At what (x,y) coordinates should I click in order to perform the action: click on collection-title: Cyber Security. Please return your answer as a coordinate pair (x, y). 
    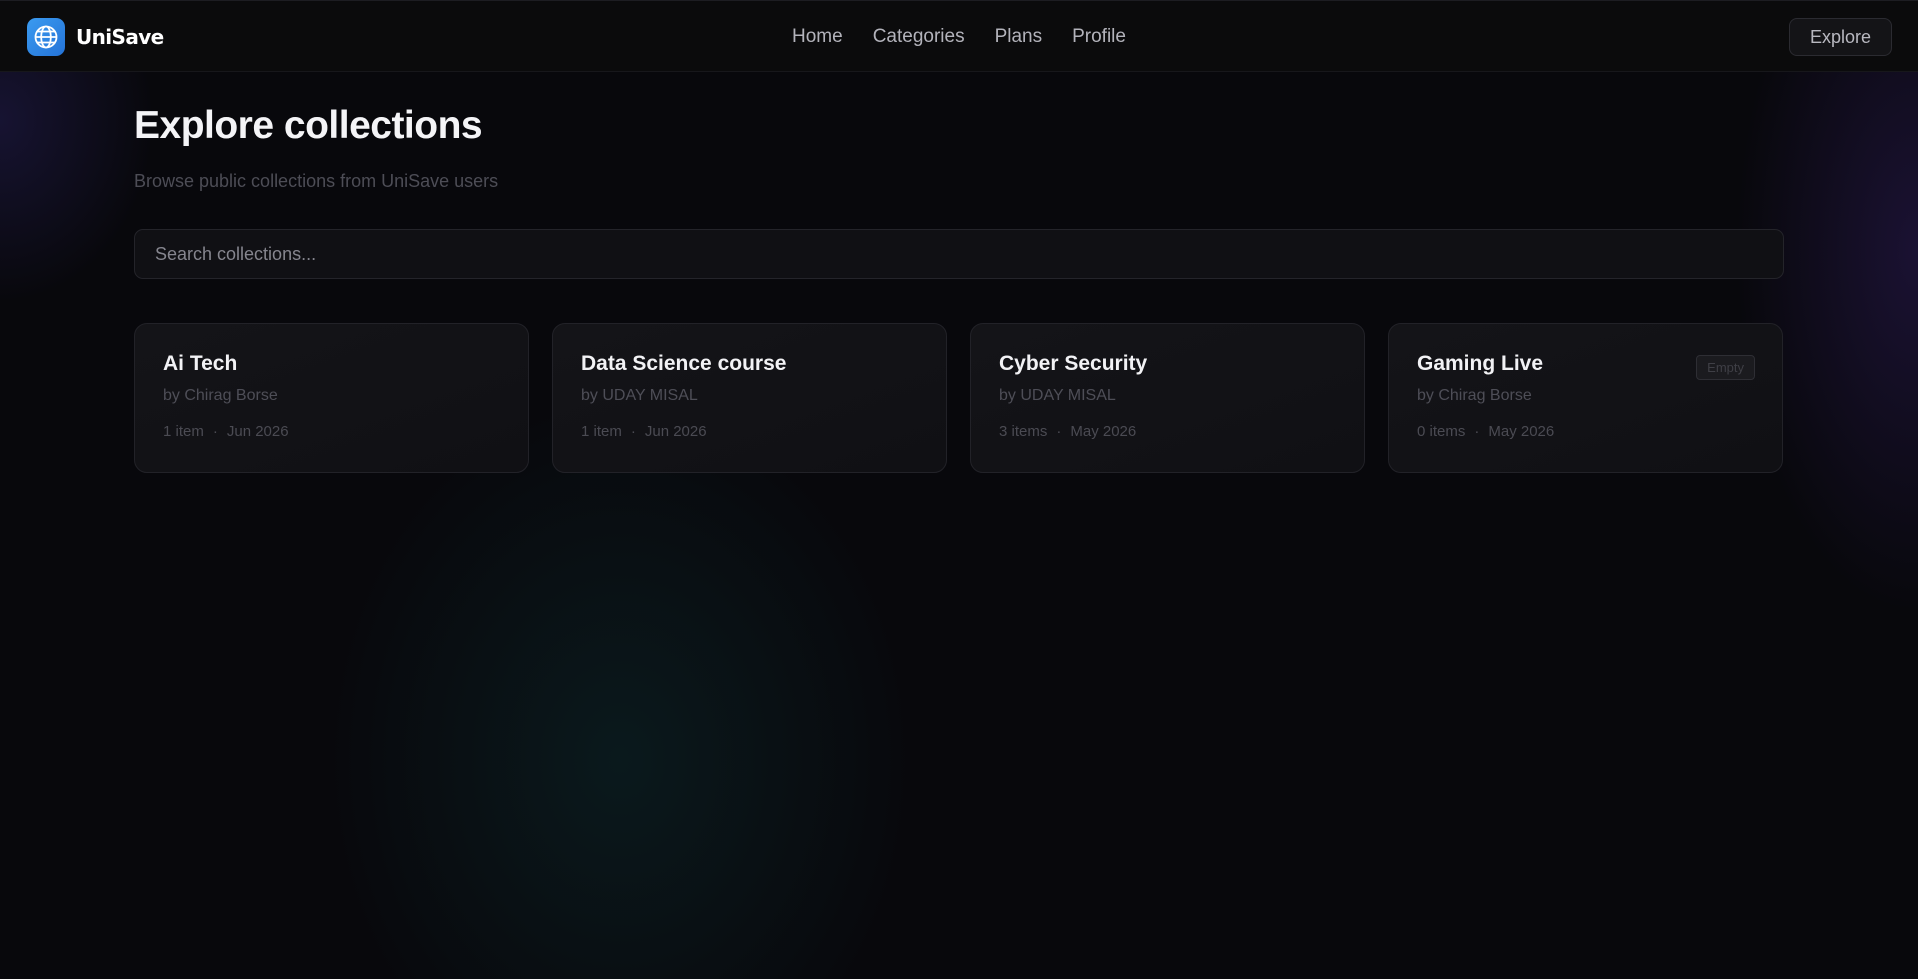
    Looking at the image, I should click on (1073, 363).